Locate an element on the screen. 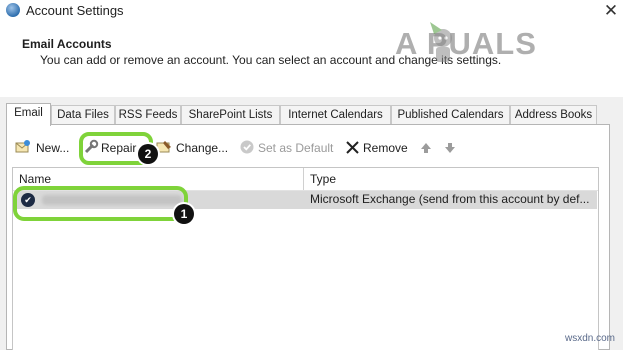 Image resolution: width=623 pixels, height=350 pixels. change-icon is located at coordinates (163, 147).